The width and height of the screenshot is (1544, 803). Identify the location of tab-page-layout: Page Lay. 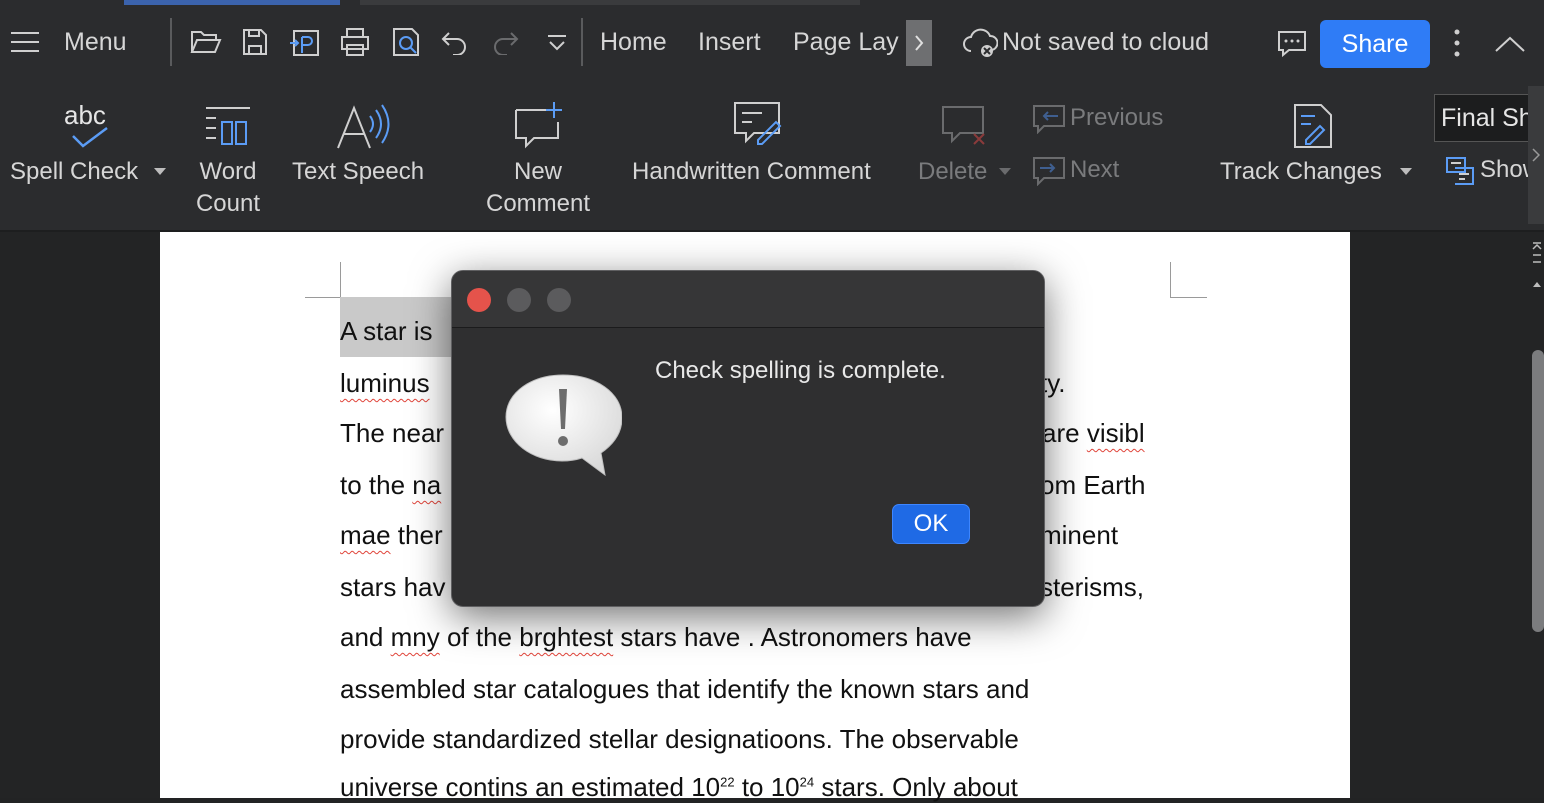
(850, 42).